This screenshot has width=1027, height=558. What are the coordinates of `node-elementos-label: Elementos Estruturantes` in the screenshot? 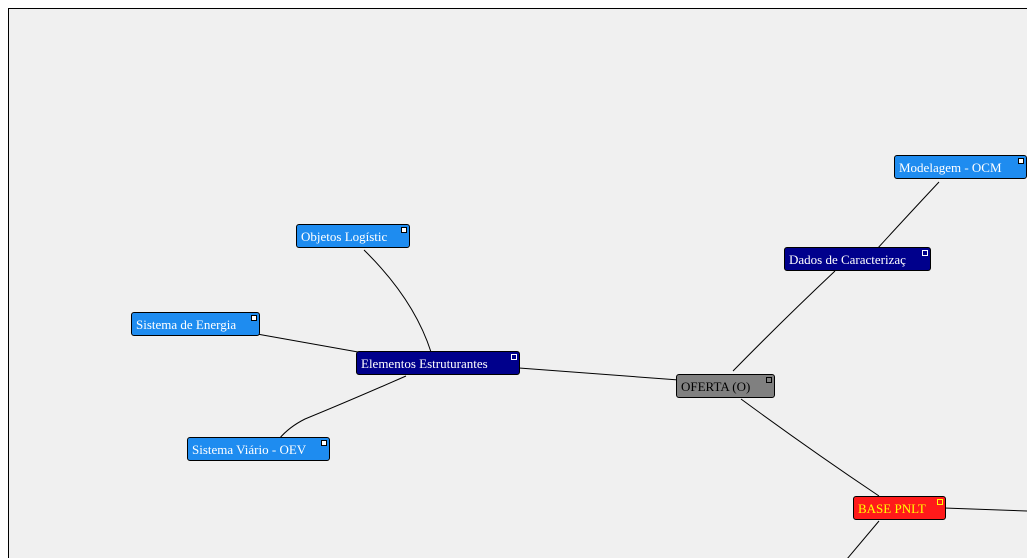 It's located at (424, 363).